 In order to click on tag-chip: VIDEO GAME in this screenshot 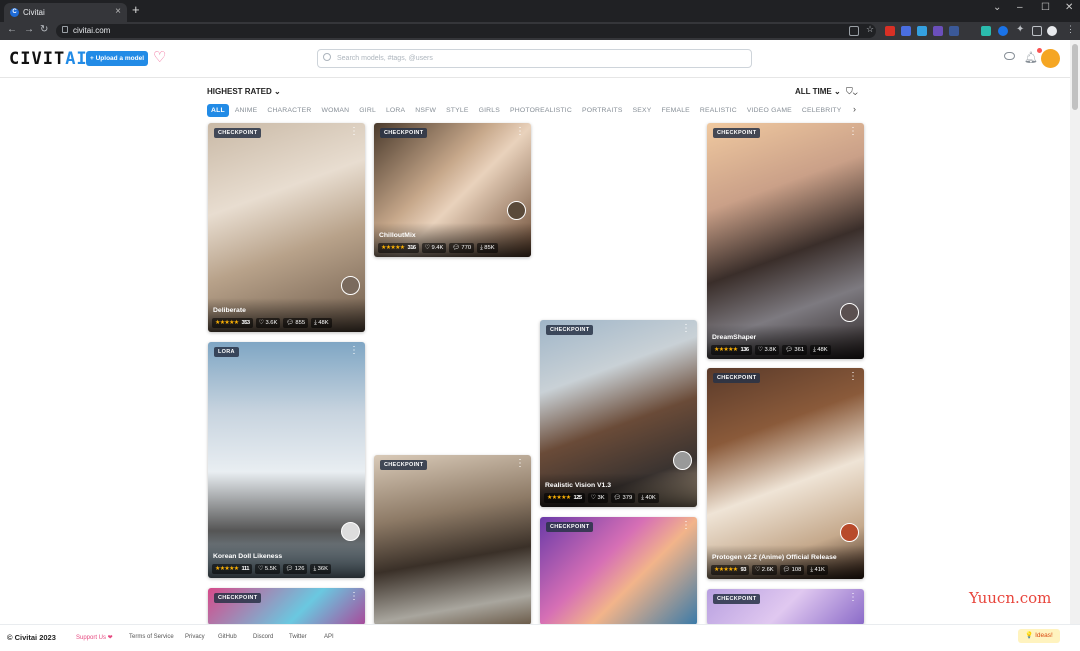, I will do `click(769, 110)`.